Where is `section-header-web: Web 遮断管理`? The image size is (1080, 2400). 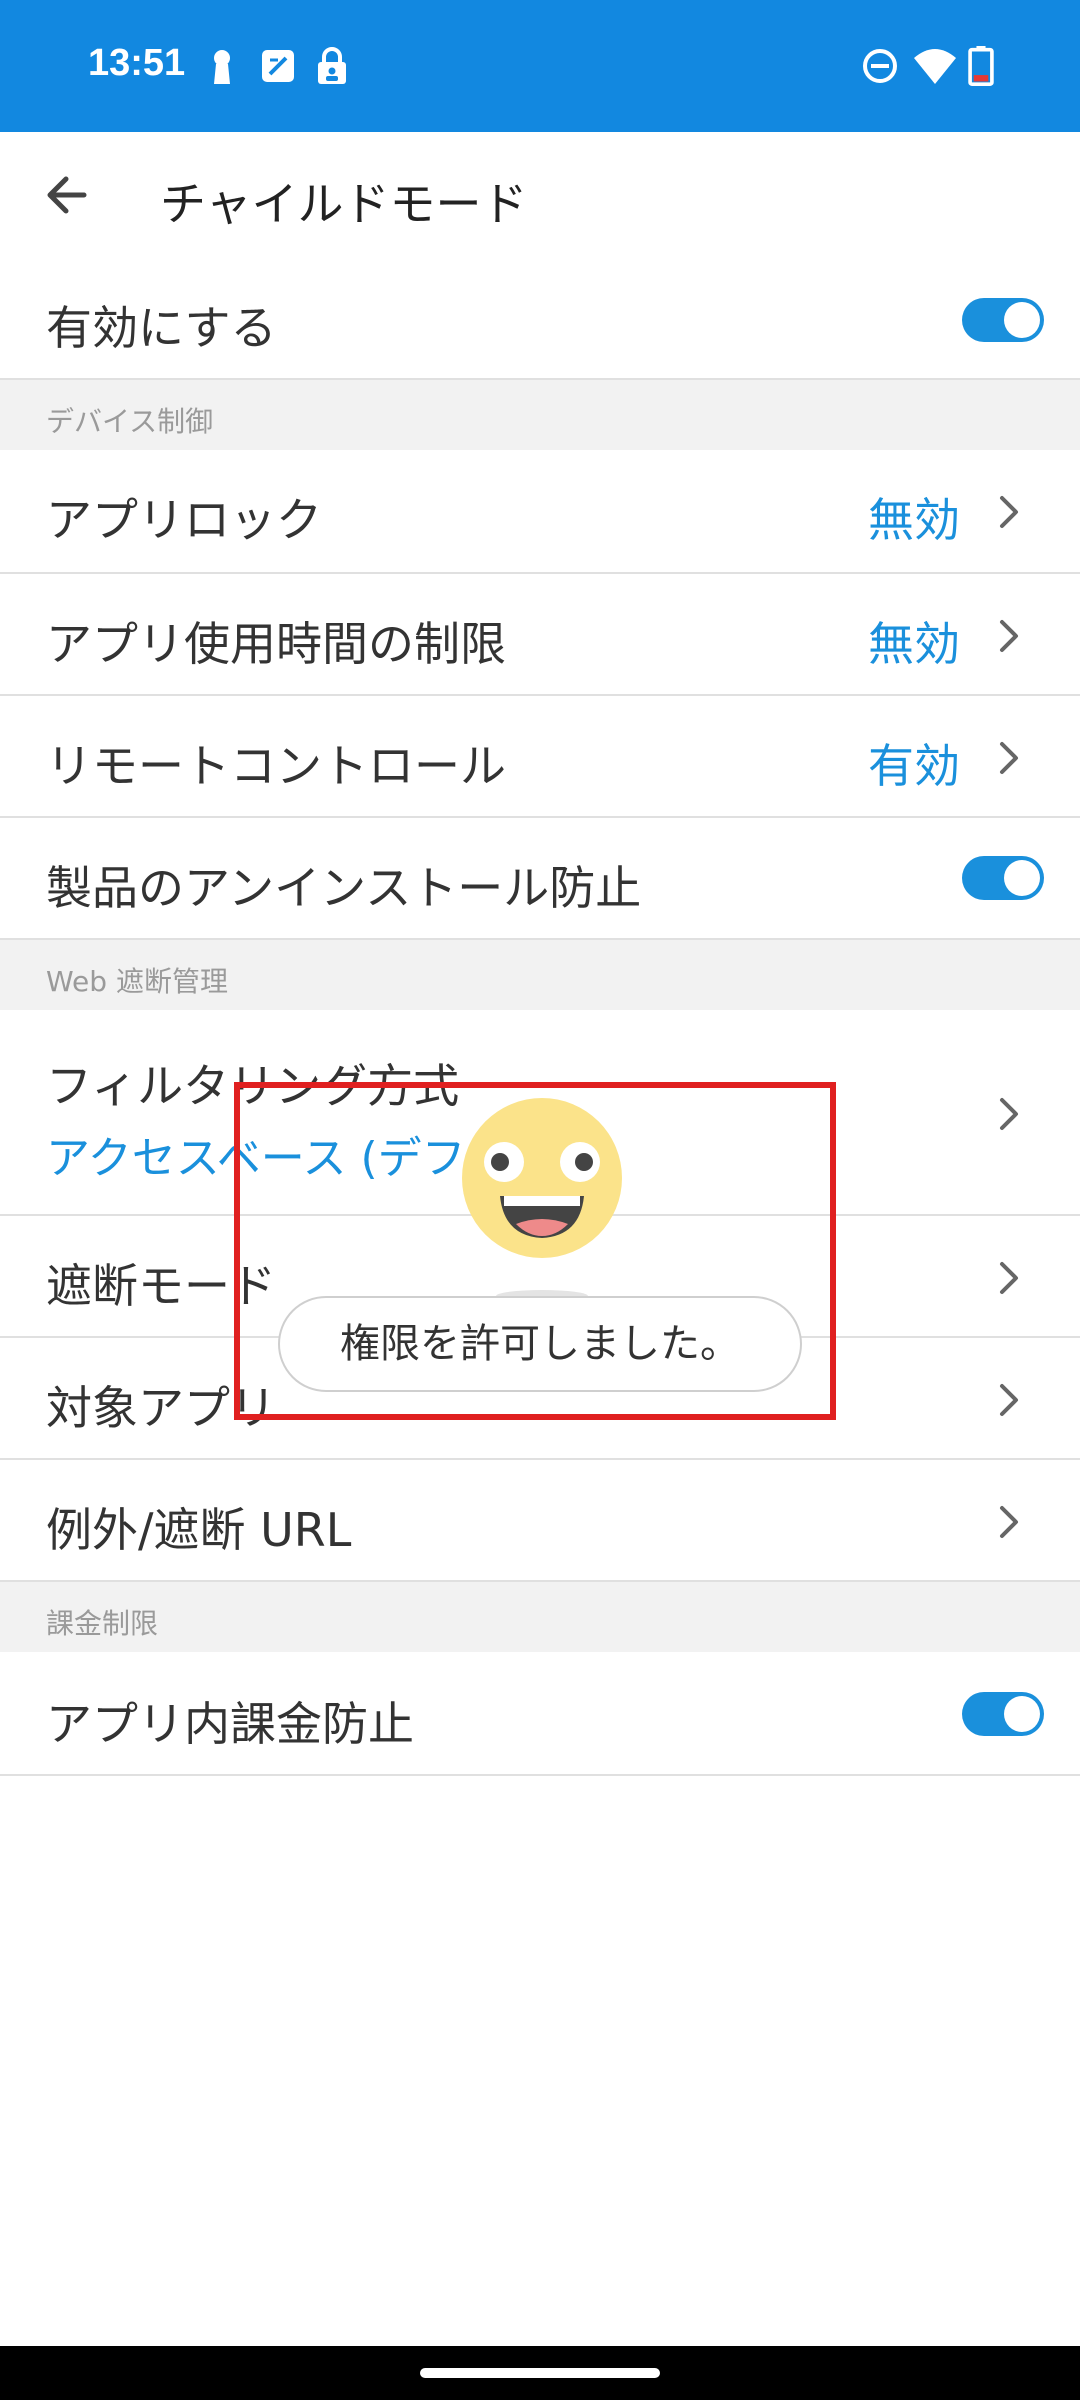
section-header-web: Web 遮断管理 is located at coordinates (540, 975).